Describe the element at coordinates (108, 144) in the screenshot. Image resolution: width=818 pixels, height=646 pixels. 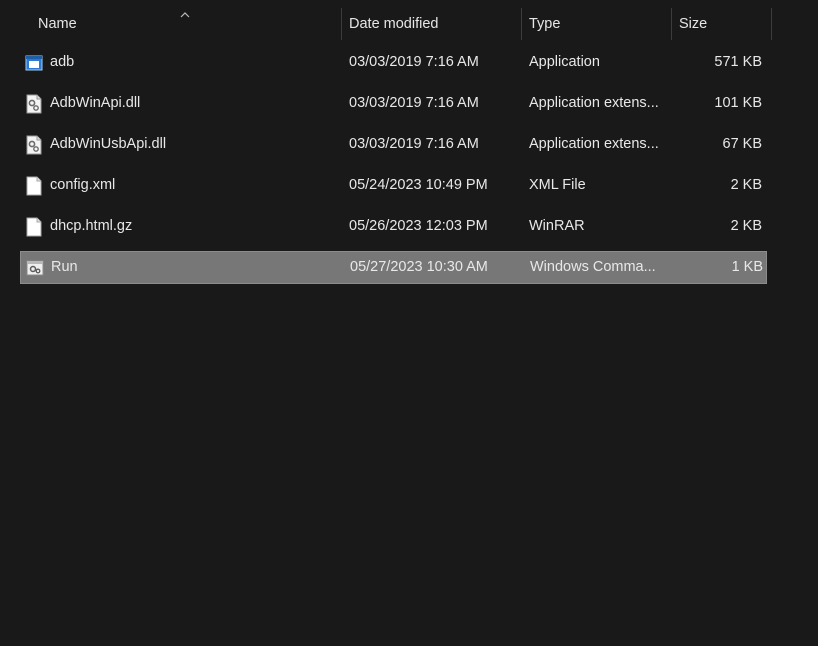
I see `file-name: AdbWinUsbApi.dll` at that location.